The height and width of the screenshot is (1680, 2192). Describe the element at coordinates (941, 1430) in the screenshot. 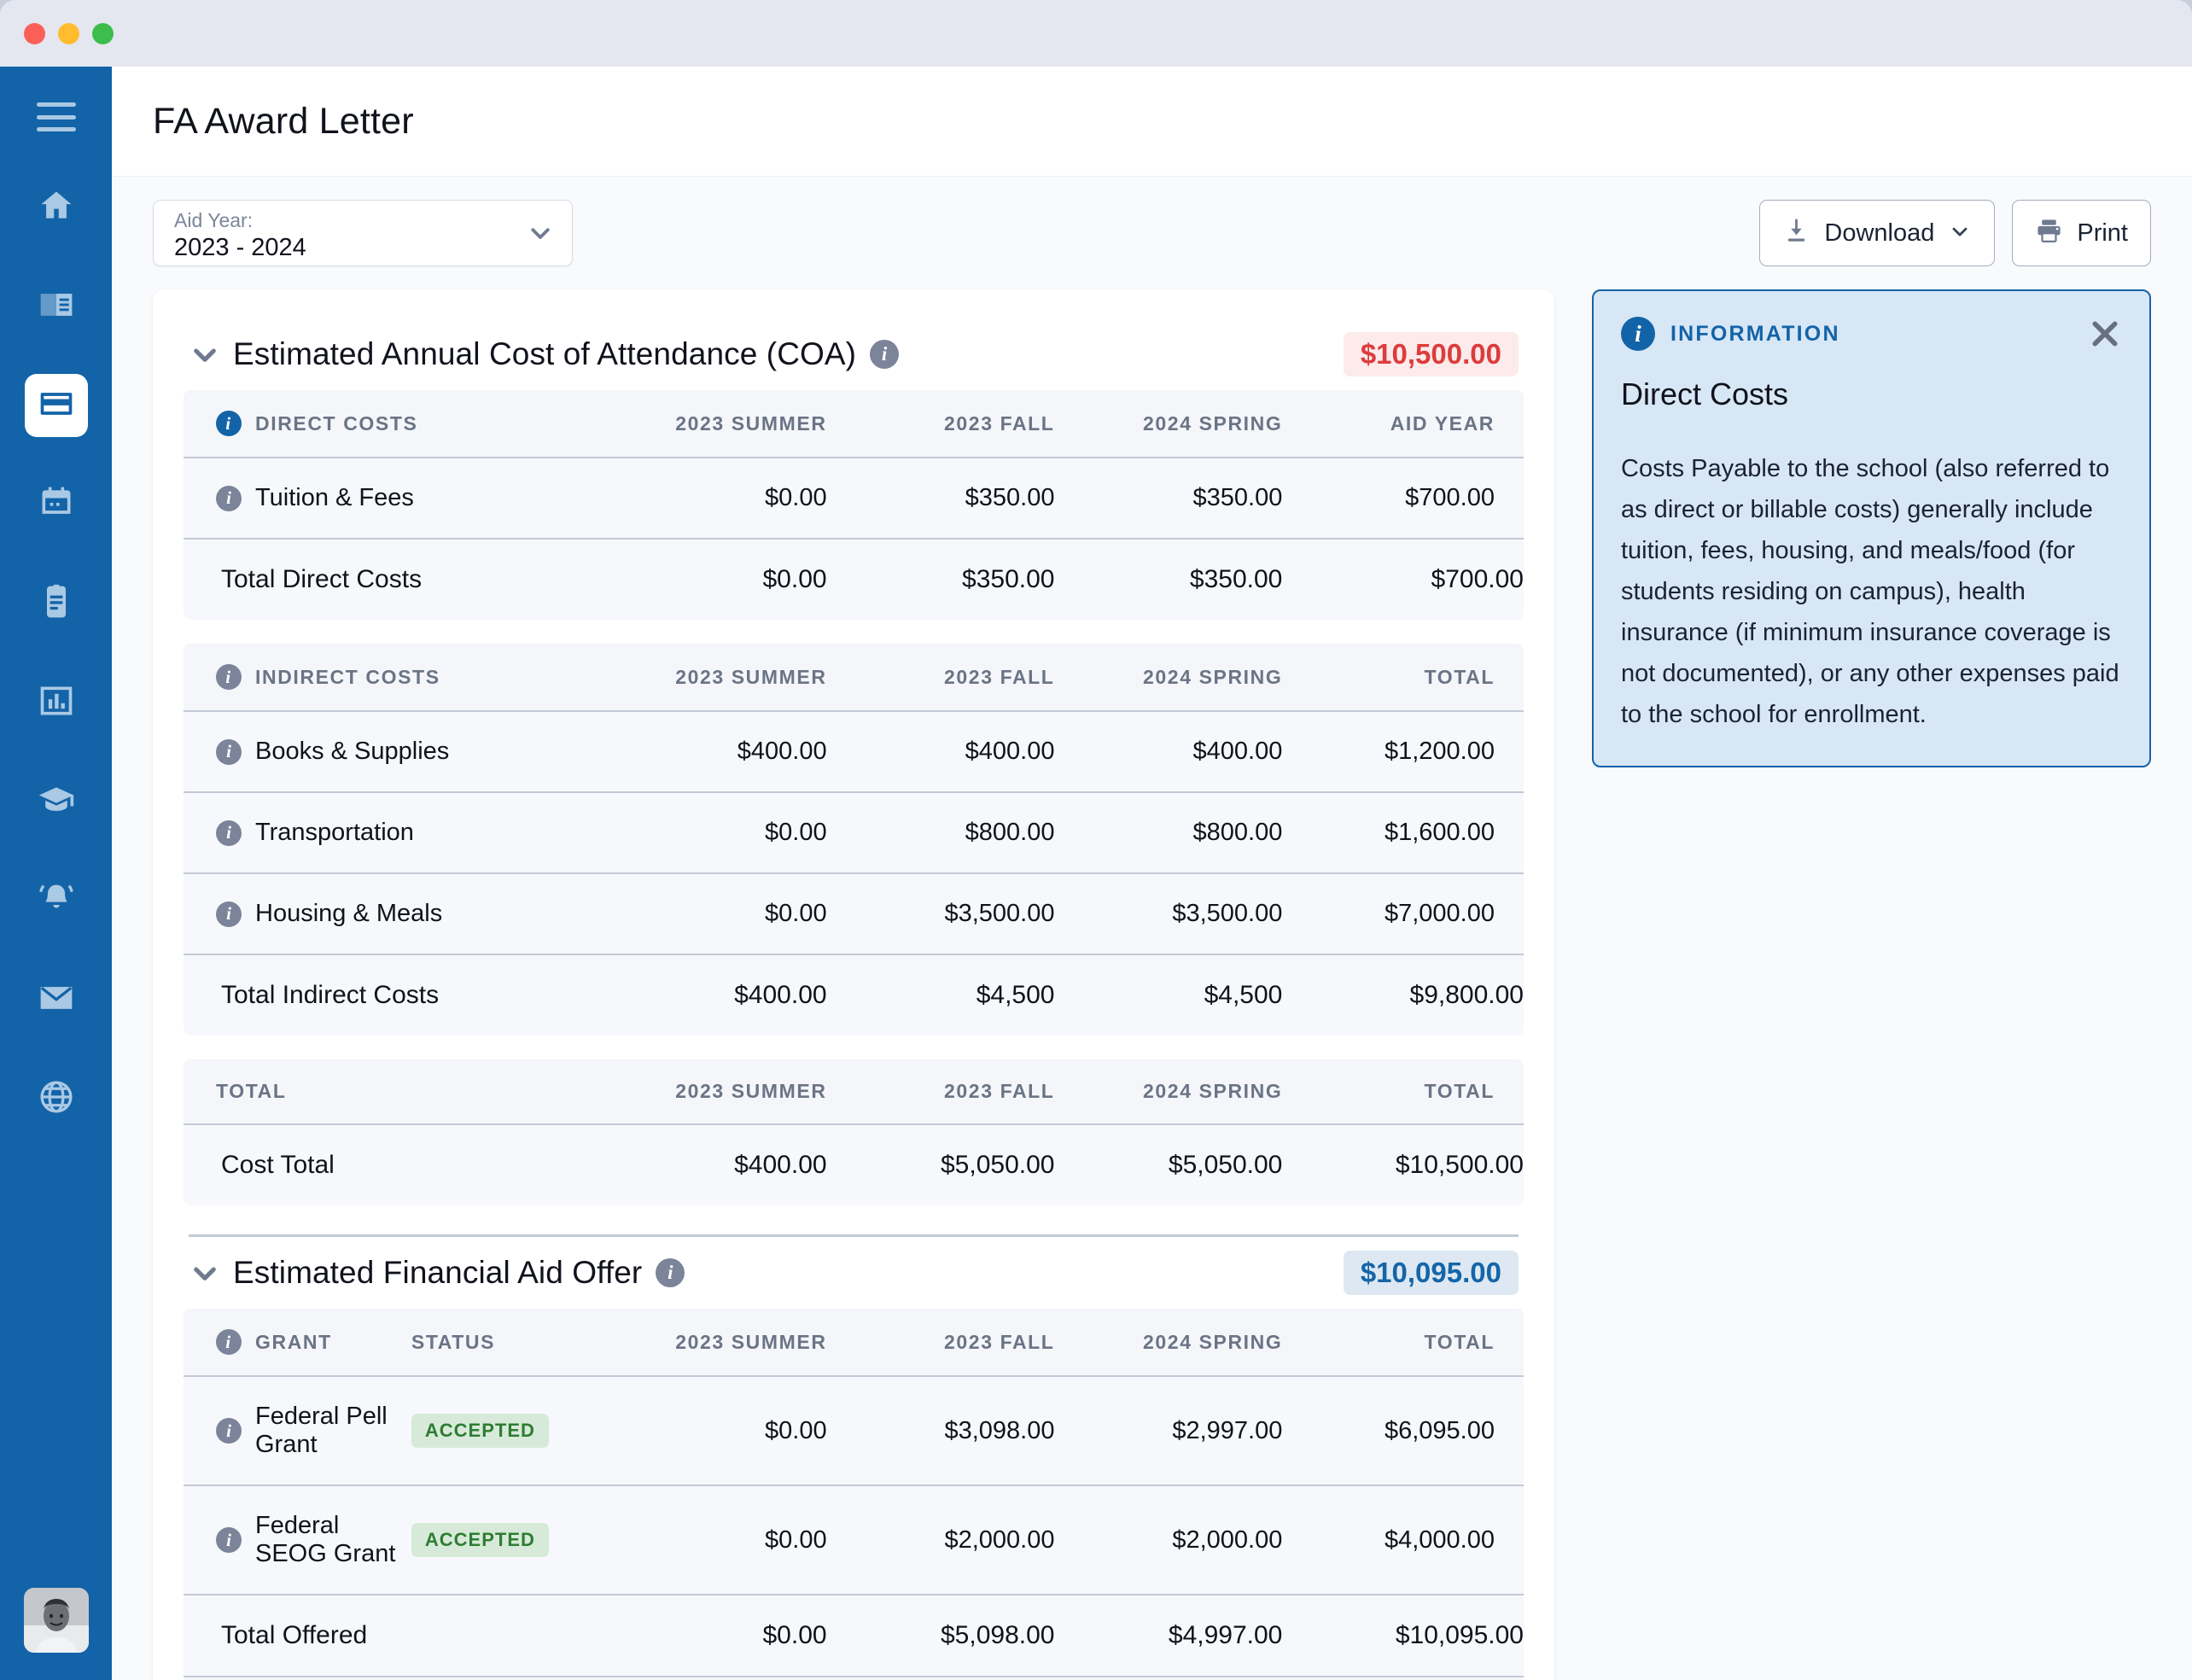

I see `cell-value: $3,098.00` at that location.